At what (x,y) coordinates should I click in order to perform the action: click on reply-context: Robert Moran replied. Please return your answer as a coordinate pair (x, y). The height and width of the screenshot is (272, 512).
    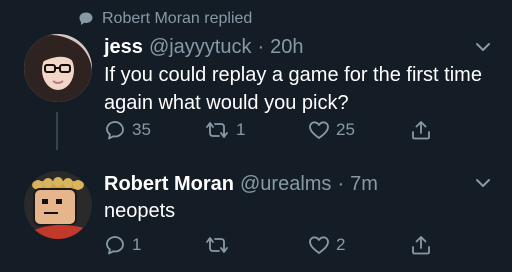
    Looking at the image, I should click on (165, 19).